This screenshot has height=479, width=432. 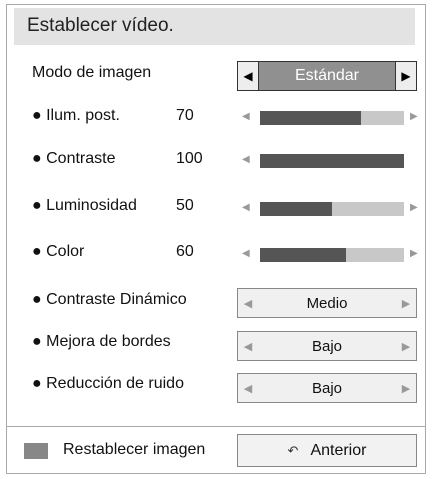 I want to click on footer-divider, so click(x=216, y=426).